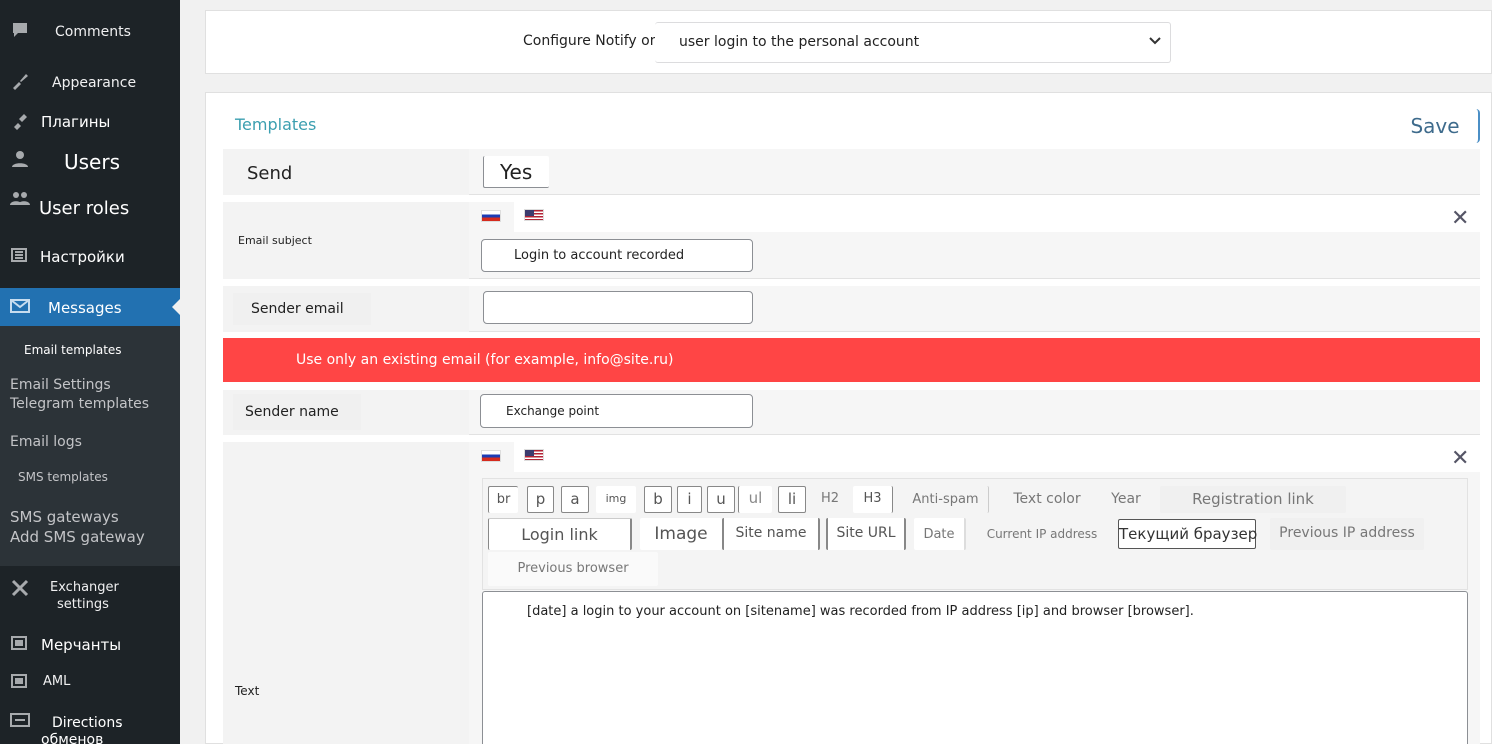  Describe the element at coordinates (940, 534) in the screenshot. I see `date-button: Date` at that location.